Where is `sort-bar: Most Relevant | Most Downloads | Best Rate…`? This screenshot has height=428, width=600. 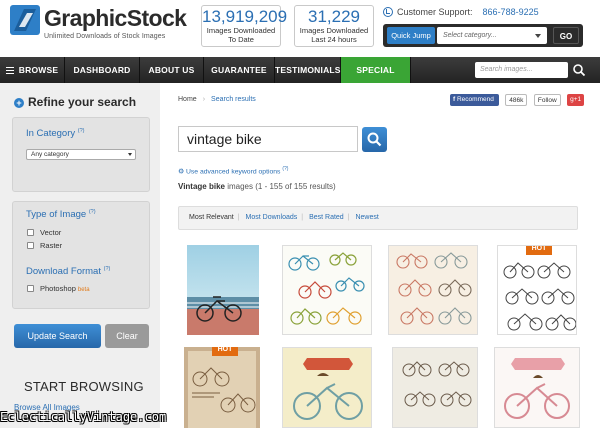 sort-bar: Most Relevant | Most Downloads | Best Rate… is located at coordinates (378, 218).